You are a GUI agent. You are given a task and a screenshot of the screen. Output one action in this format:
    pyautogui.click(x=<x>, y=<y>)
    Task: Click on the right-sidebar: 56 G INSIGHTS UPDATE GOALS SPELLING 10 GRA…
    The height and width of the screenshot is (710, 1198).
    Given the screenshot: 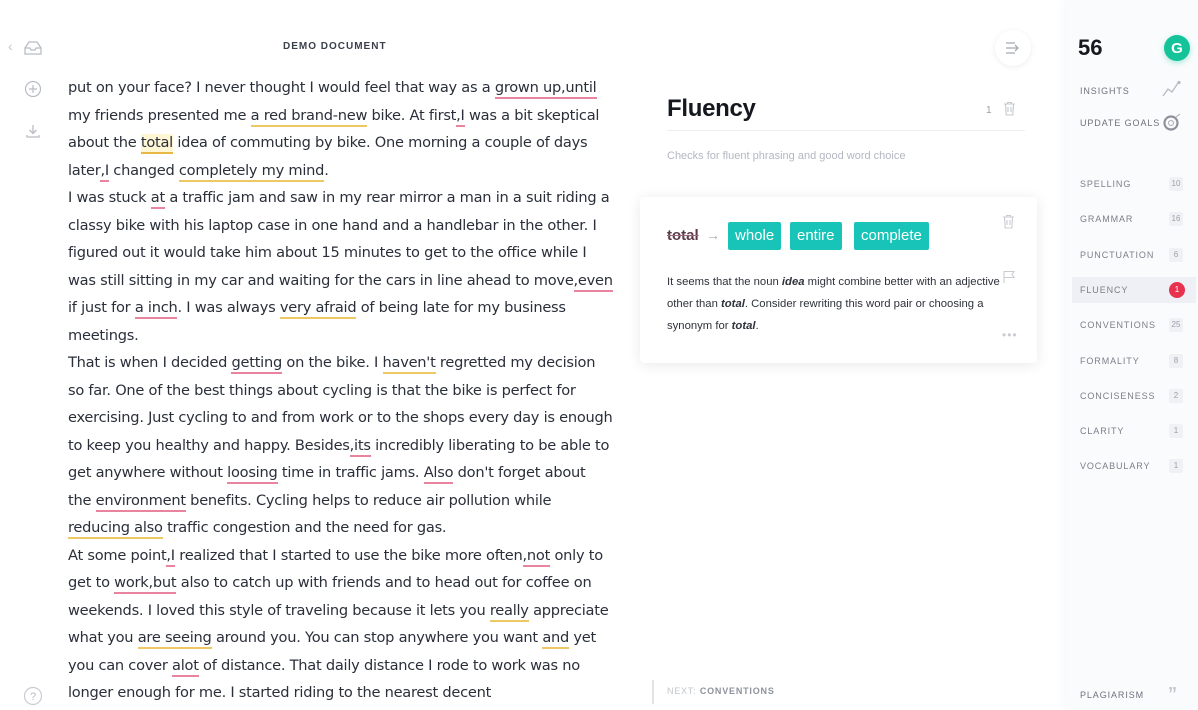 What is the action you would take?
    pyautogui.click(x=1132, y=355)
    